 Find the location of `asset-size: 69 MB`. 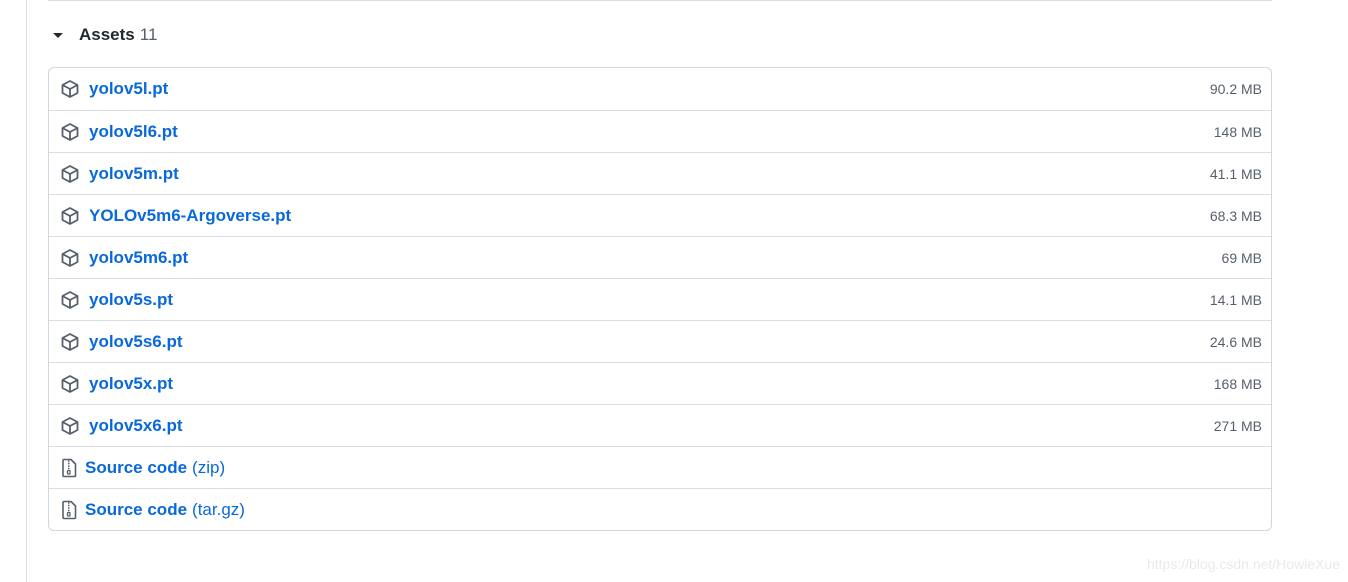

asset-size: 69 MB is located at coordinates (1241, 257).